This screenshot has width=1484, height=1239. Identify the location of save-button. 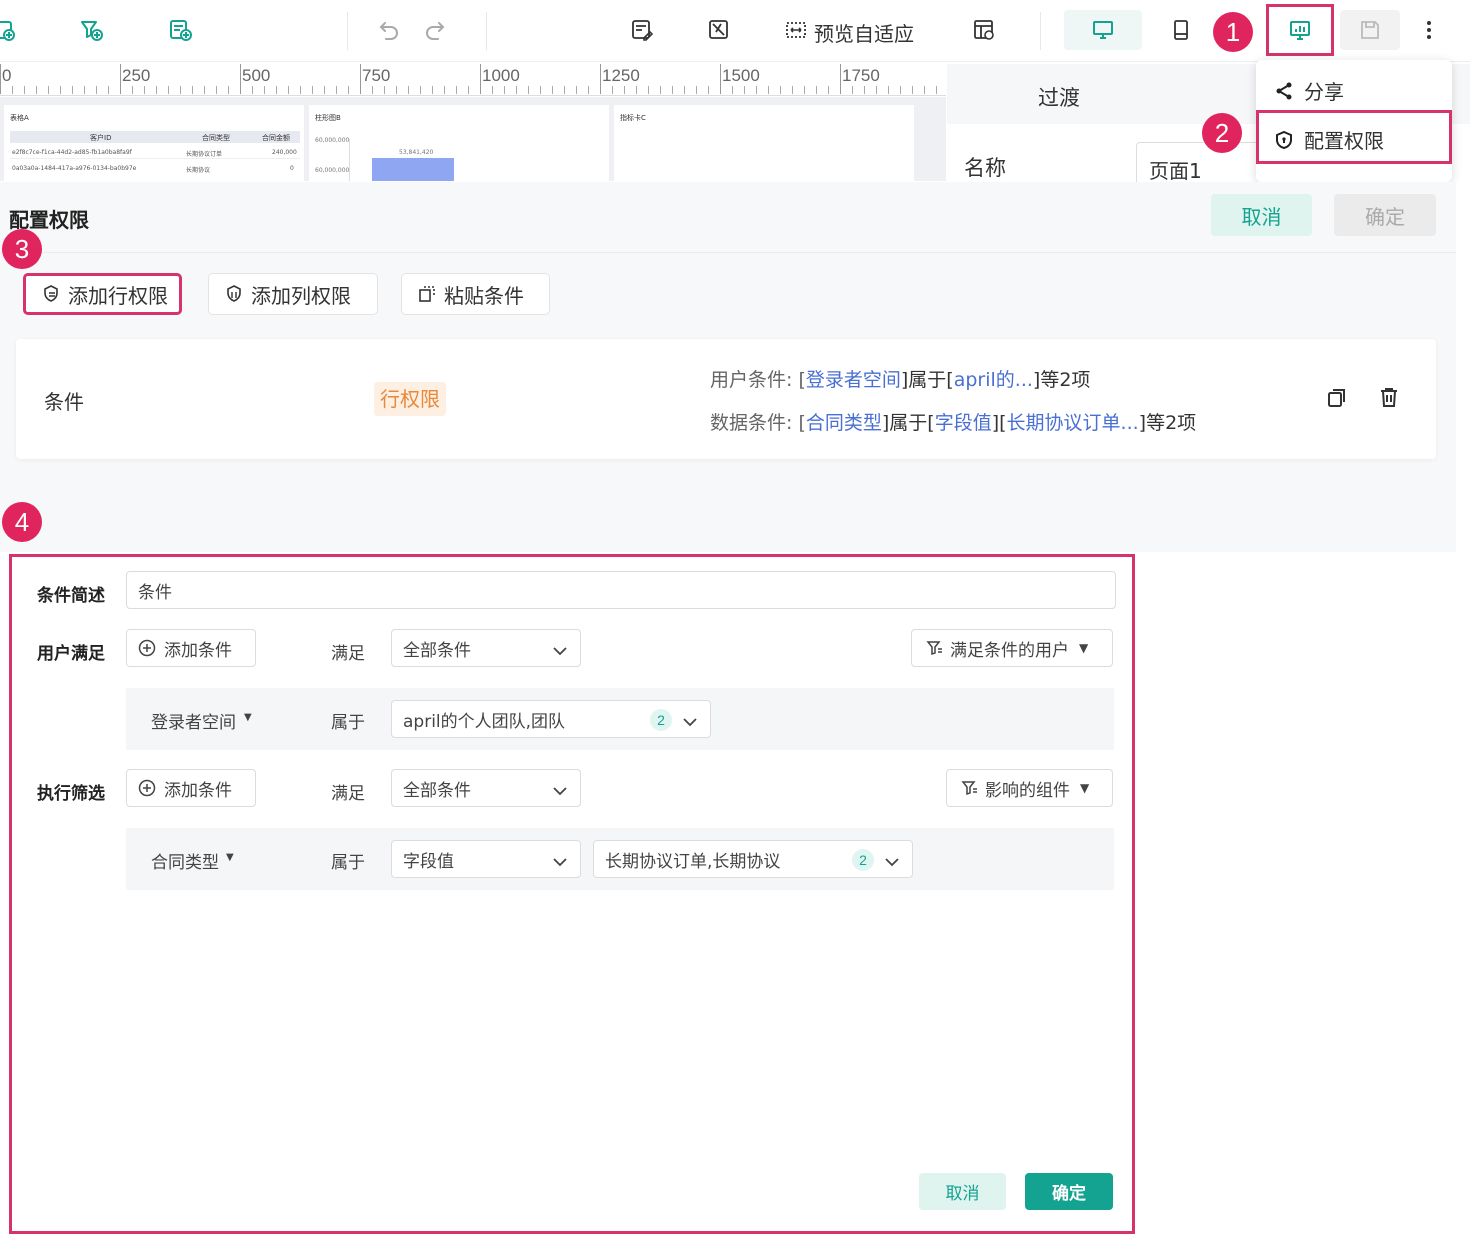
(1370, 30).